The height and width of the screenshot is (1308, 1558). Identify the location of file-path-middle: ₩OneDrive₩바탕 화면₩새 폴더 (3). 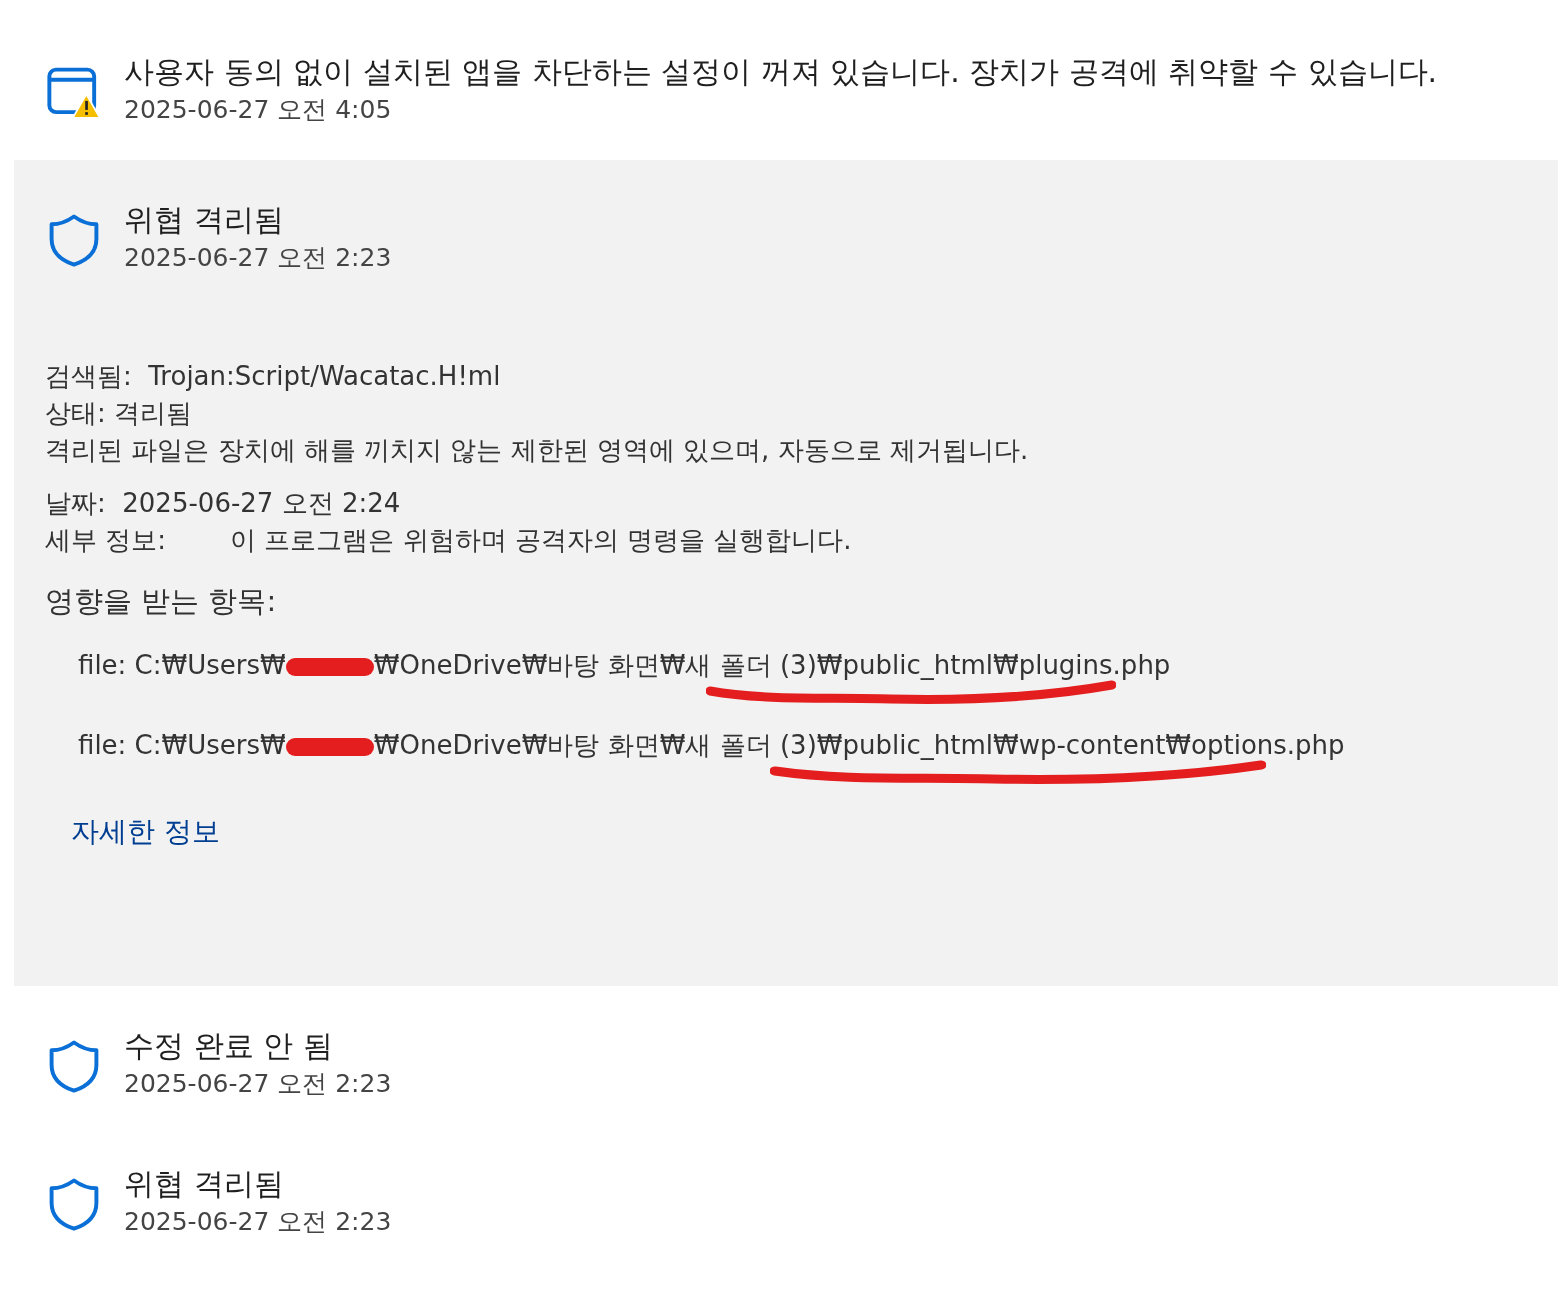
(595, 745).